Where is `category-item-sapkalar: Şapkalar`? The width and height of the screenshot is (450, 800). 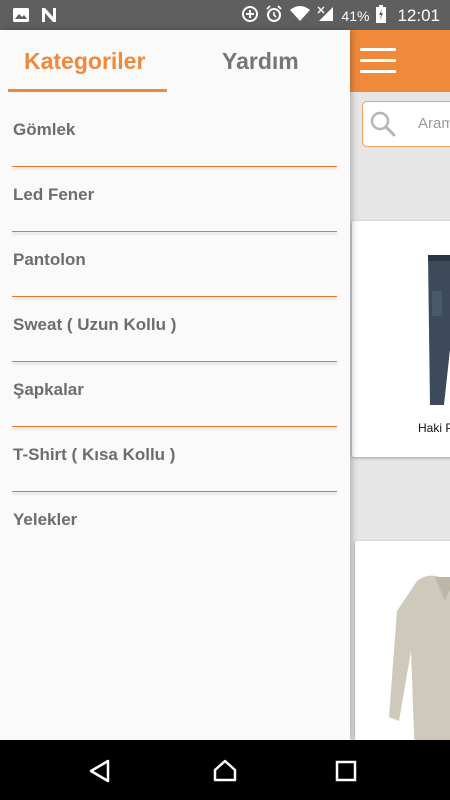 category-item-sapkalar: Şapkalar is located at coordinates (175, 399).